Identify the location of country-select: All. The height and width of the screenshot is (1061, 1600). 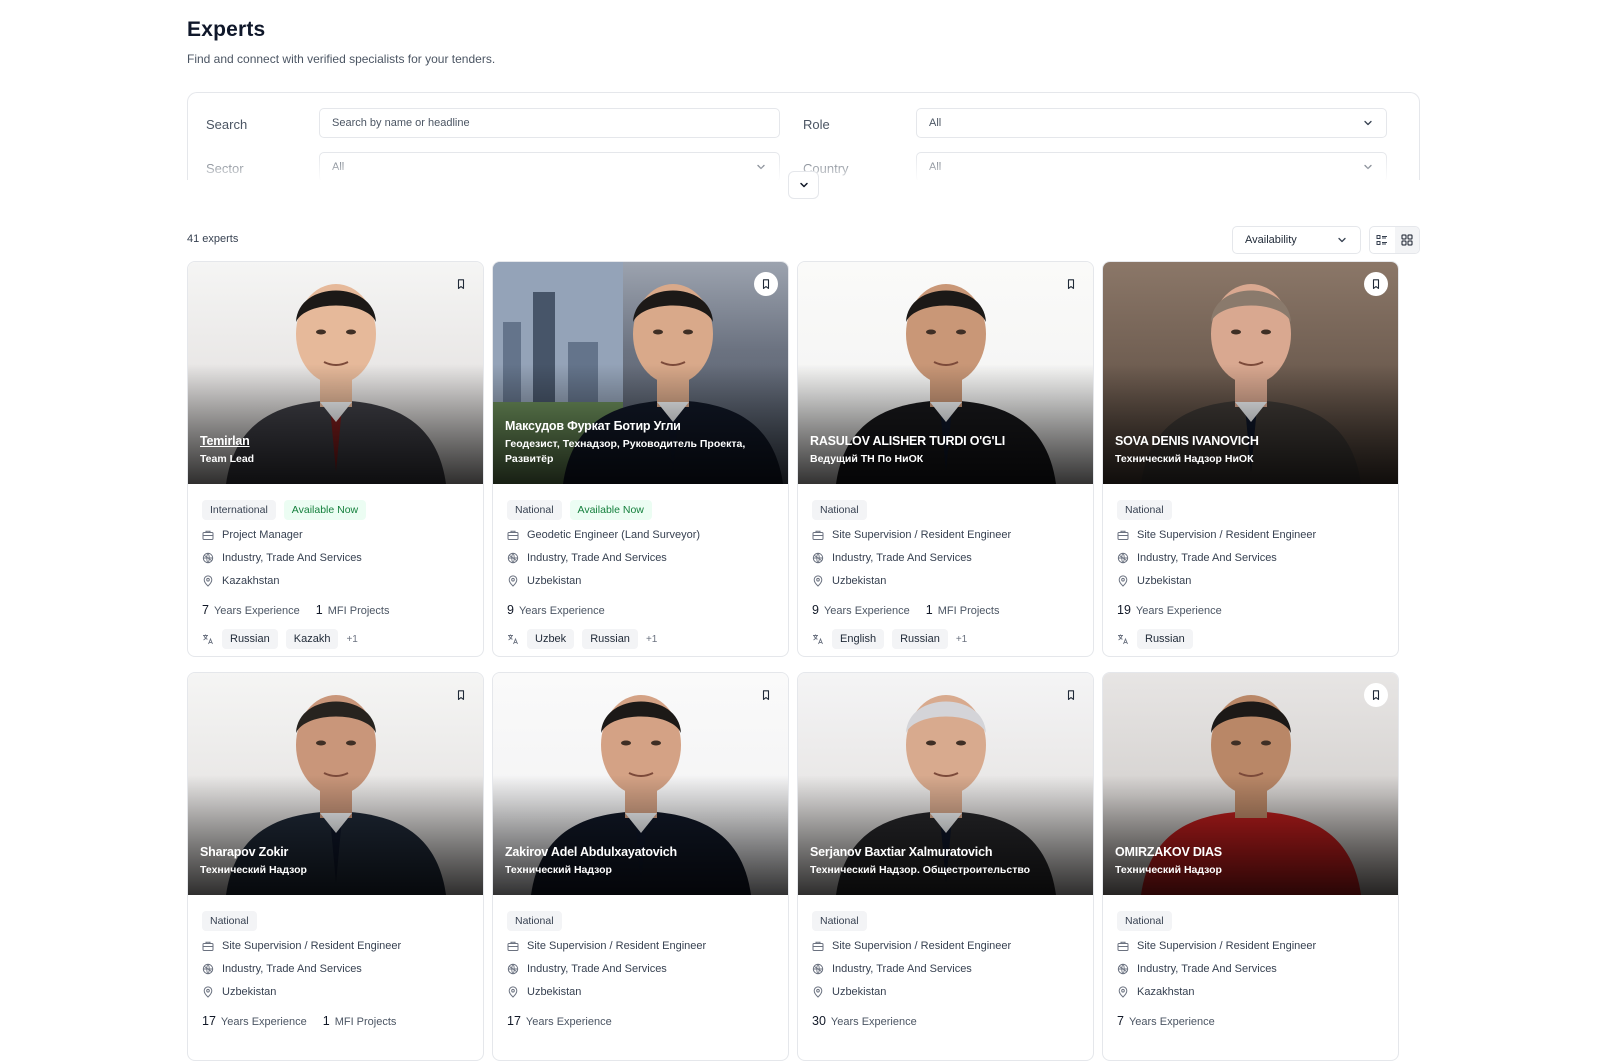
(1151, 166).